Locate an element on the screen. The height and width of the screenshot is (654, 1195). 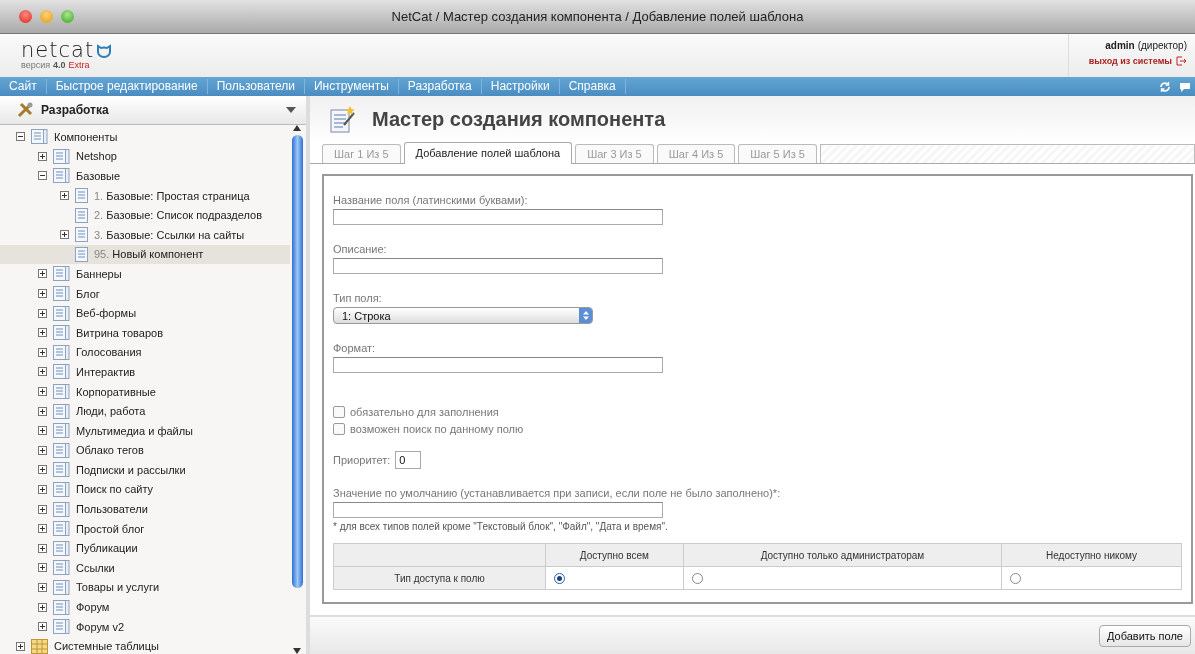
tree-item: Корпоративные is located at coordinates (145, 391).